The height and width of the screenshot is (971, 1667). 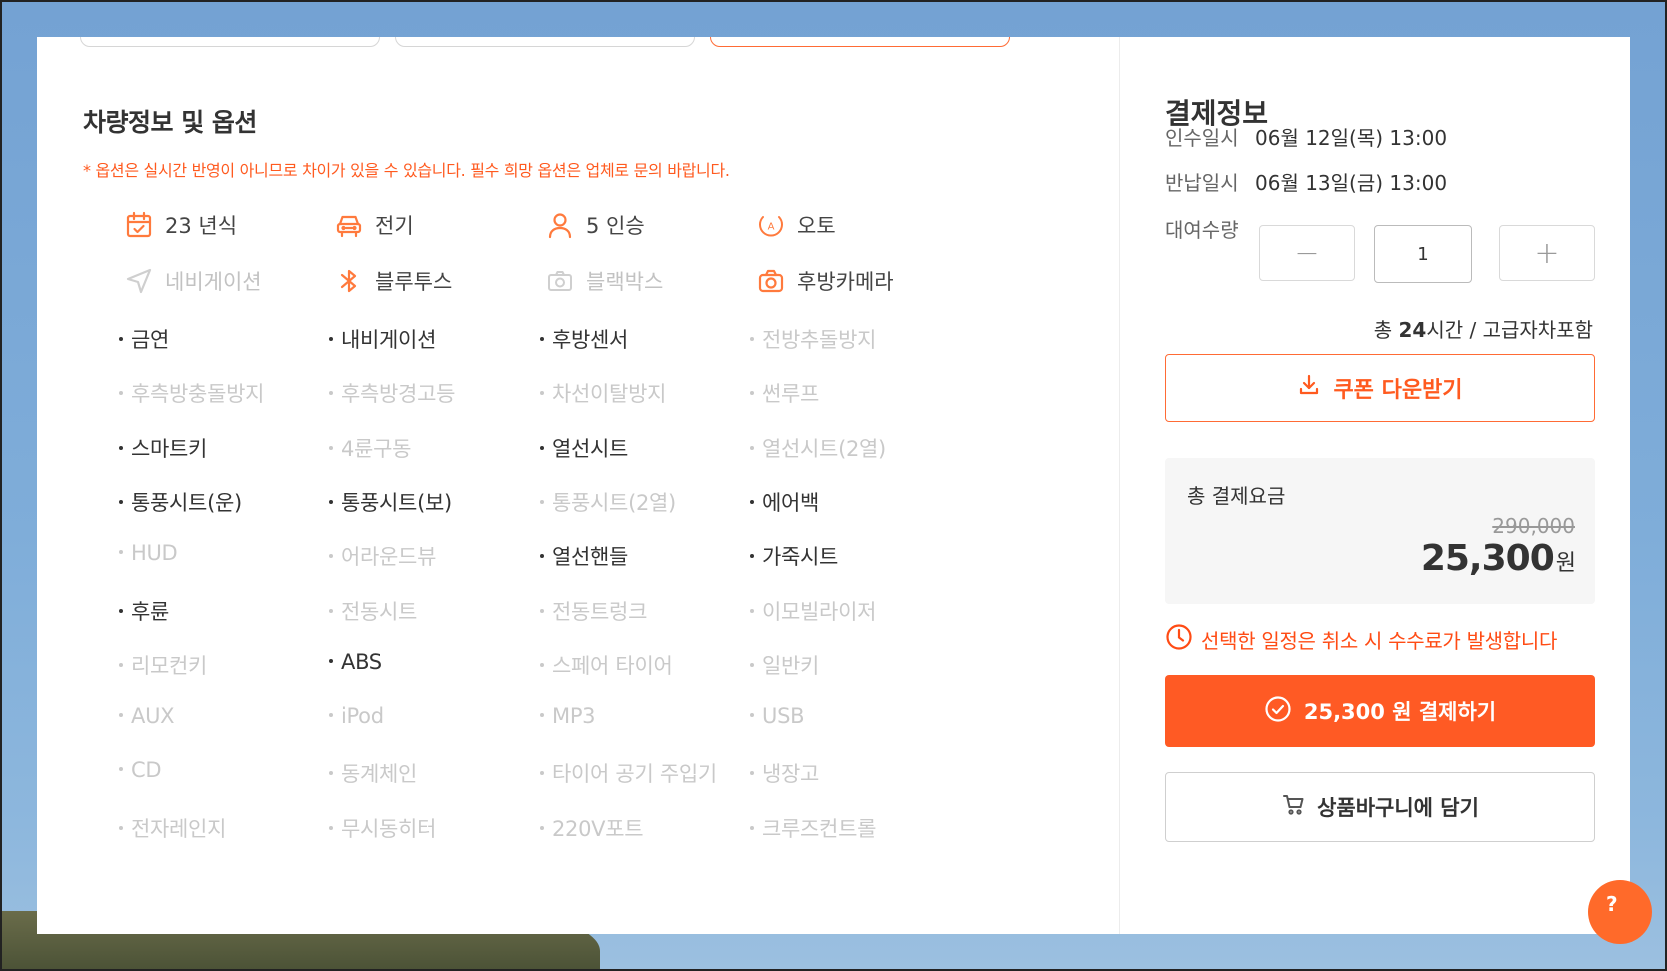 What do you see at coordinates (1379, 641) in the screenshot?
I see `cancel-notice-text: 선택한 일정은 취소 시 수수료가 발생합니다` at bounding box center [1379, 641].